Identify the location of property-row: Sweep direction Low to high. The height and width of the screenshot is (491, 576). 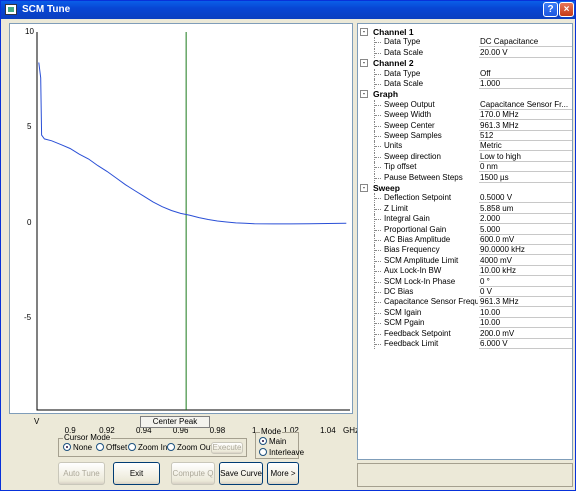
(465, 156).